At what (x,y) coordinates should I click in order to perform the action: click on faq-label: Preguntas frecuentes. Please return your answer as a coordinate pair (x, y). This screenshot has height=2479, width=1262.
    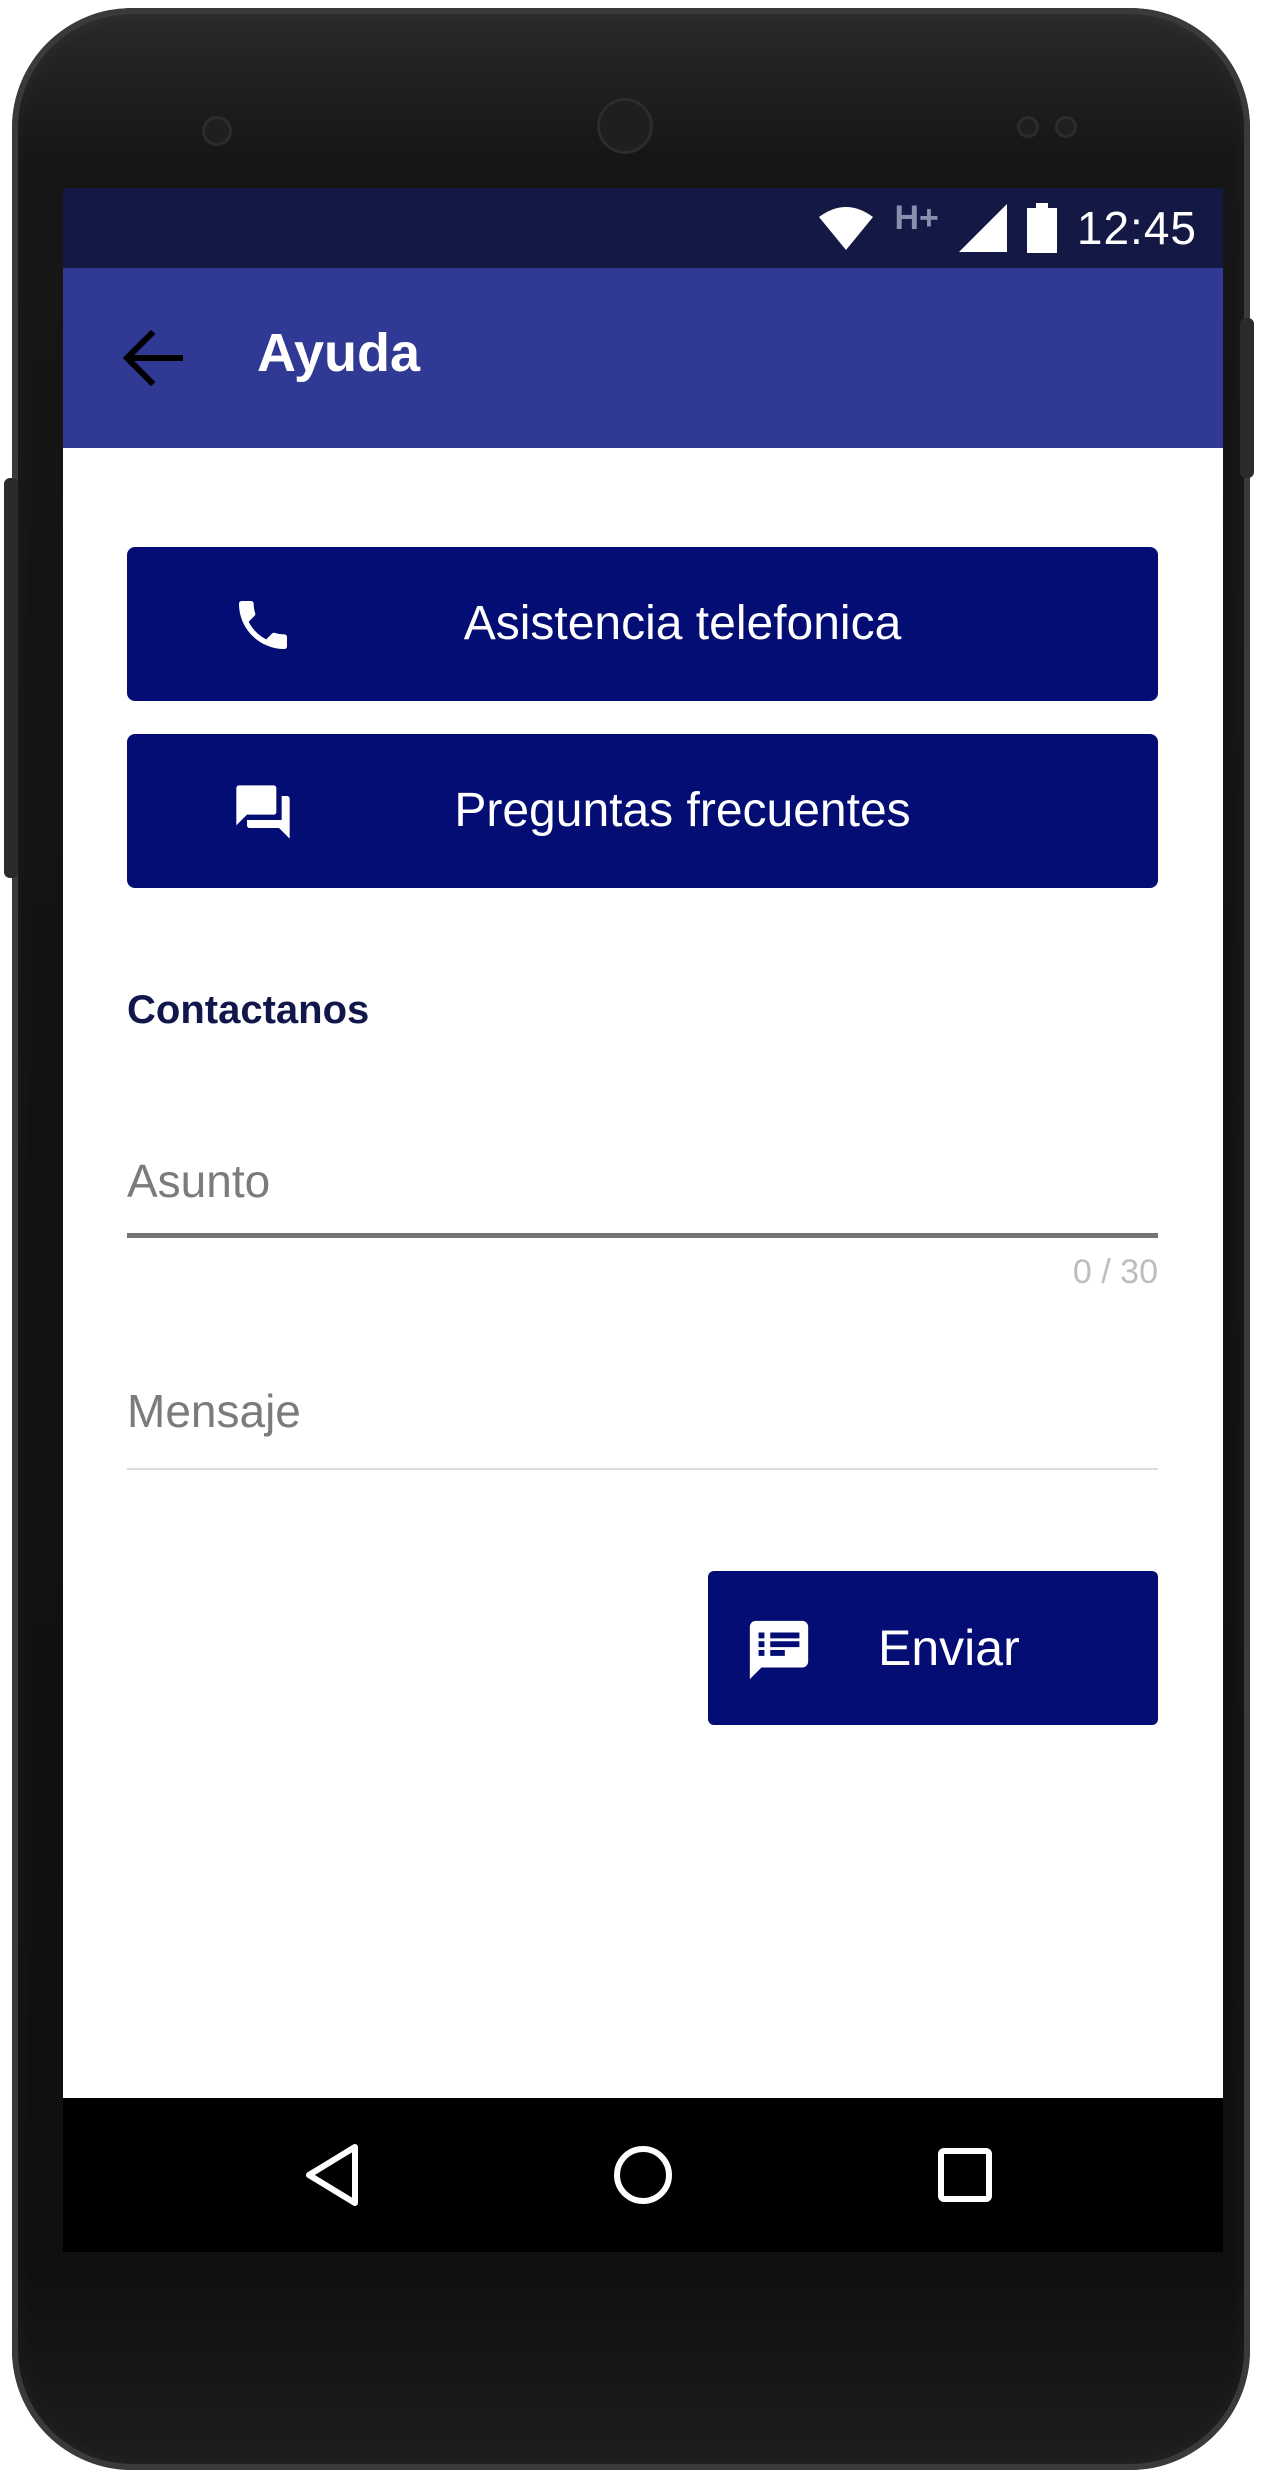
    Looking at the image, I should click on (682, 810).